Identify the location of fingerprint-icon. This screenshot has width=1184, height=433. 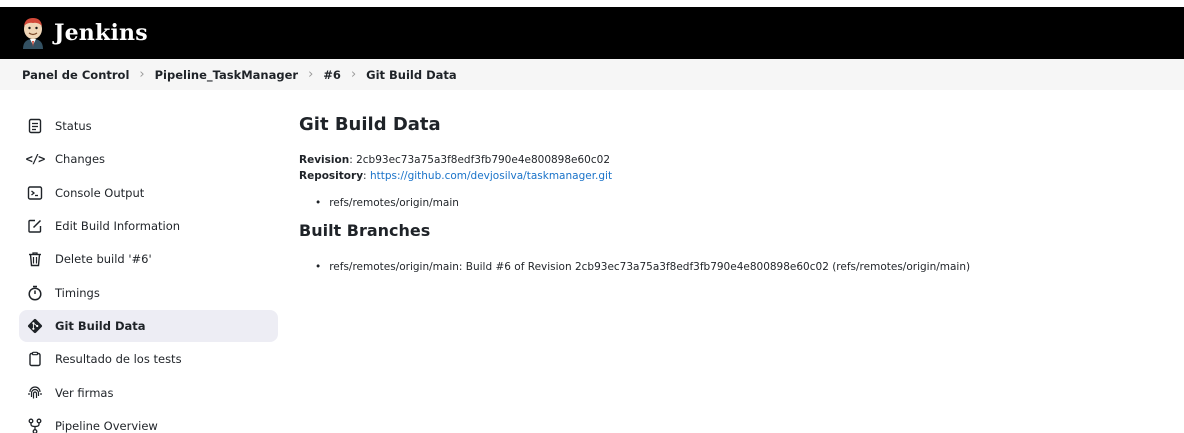
(35, 393).